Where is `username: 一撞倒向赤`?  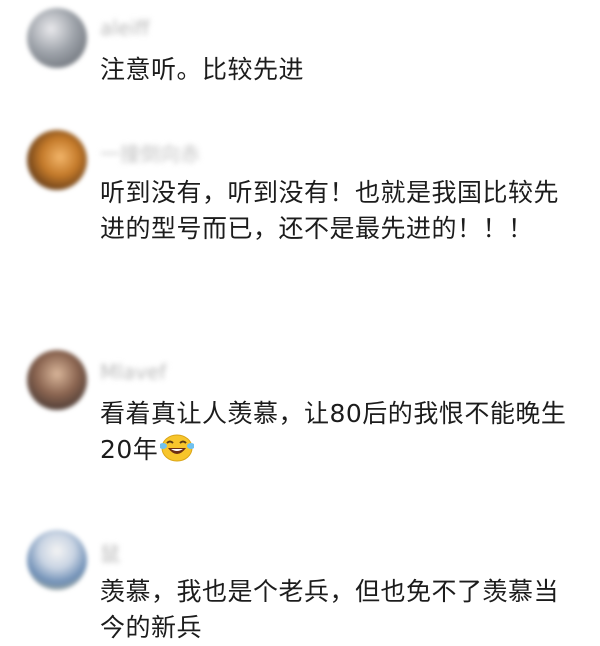
username: 一撞倒向赤 is located at coordinates (150, 152).